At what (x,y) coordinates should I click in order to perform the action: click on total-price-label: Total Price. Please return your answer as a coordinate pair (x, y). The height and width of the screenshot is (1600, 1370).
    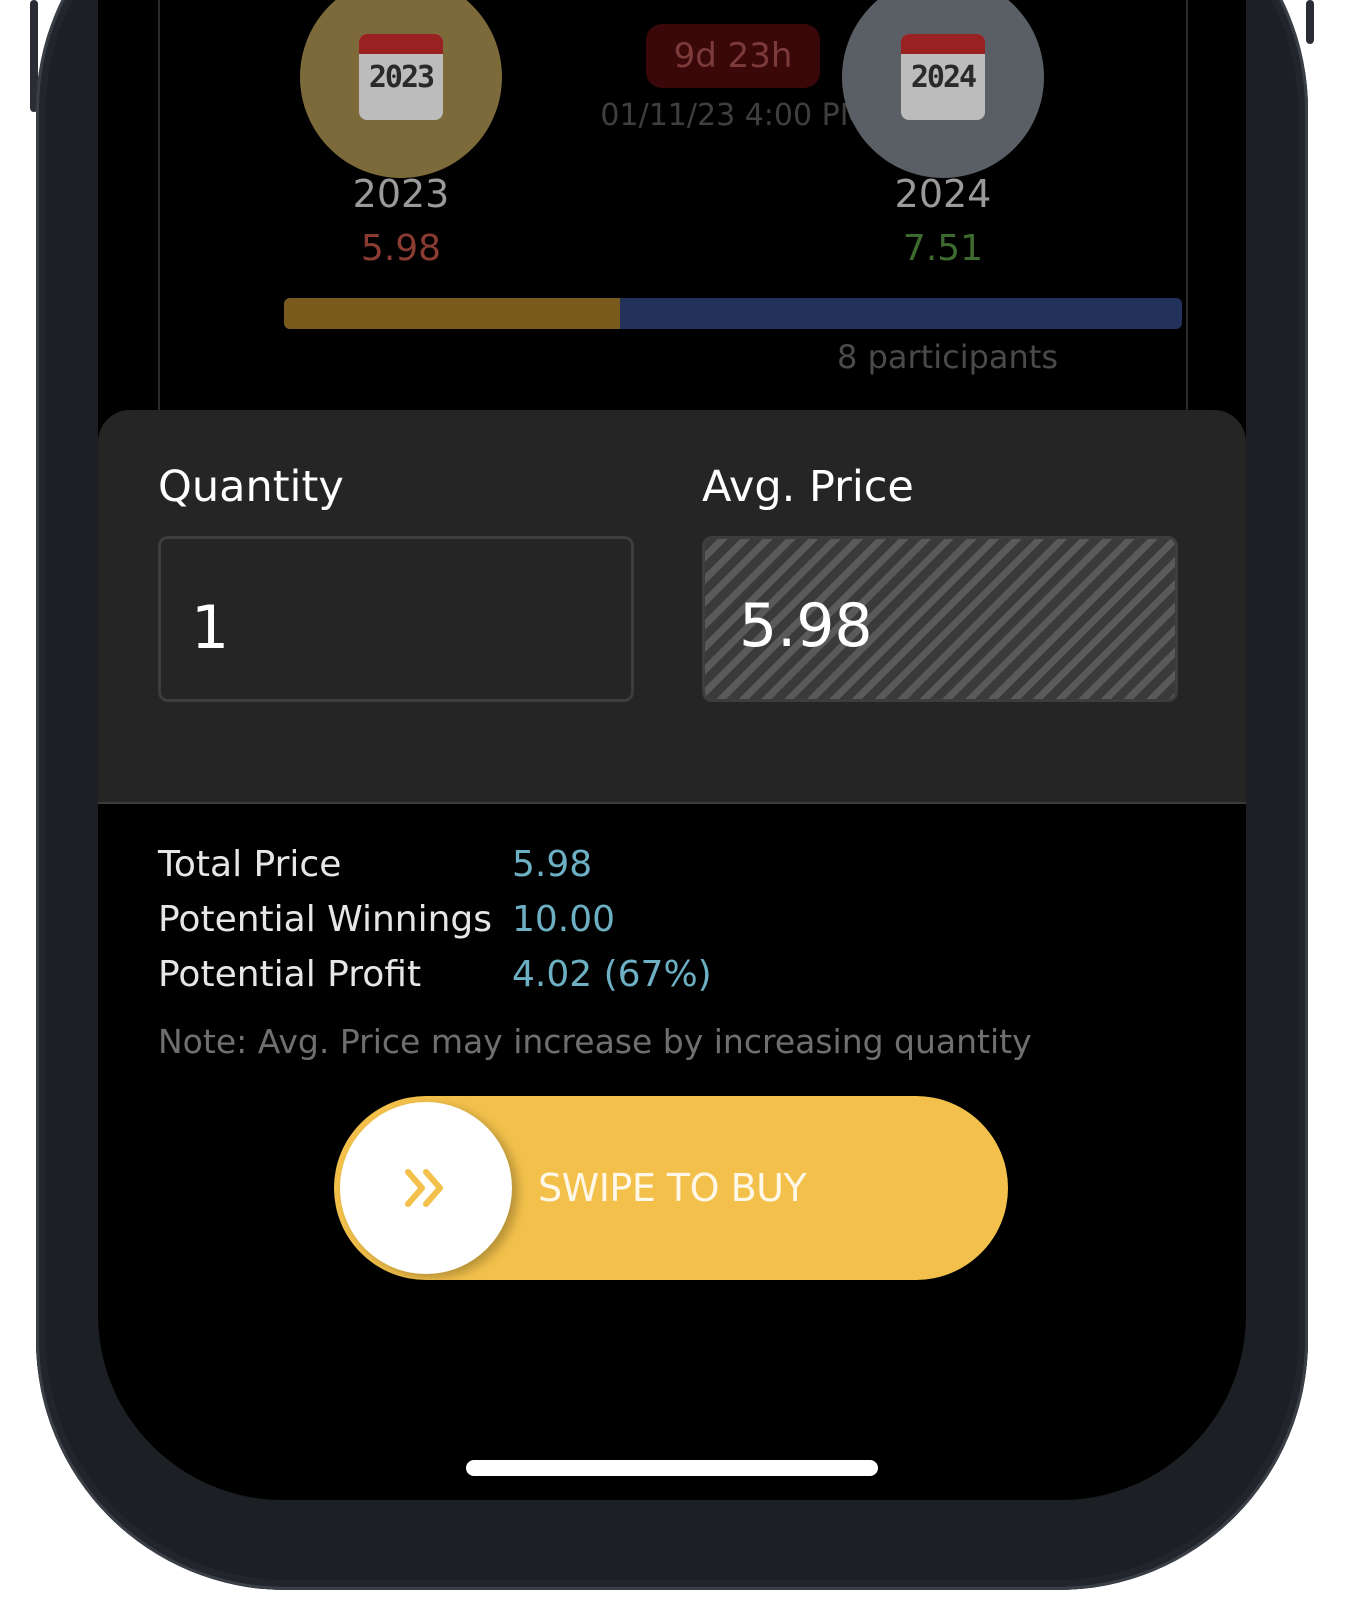
    Looking at the image, I should click on (250, 864).